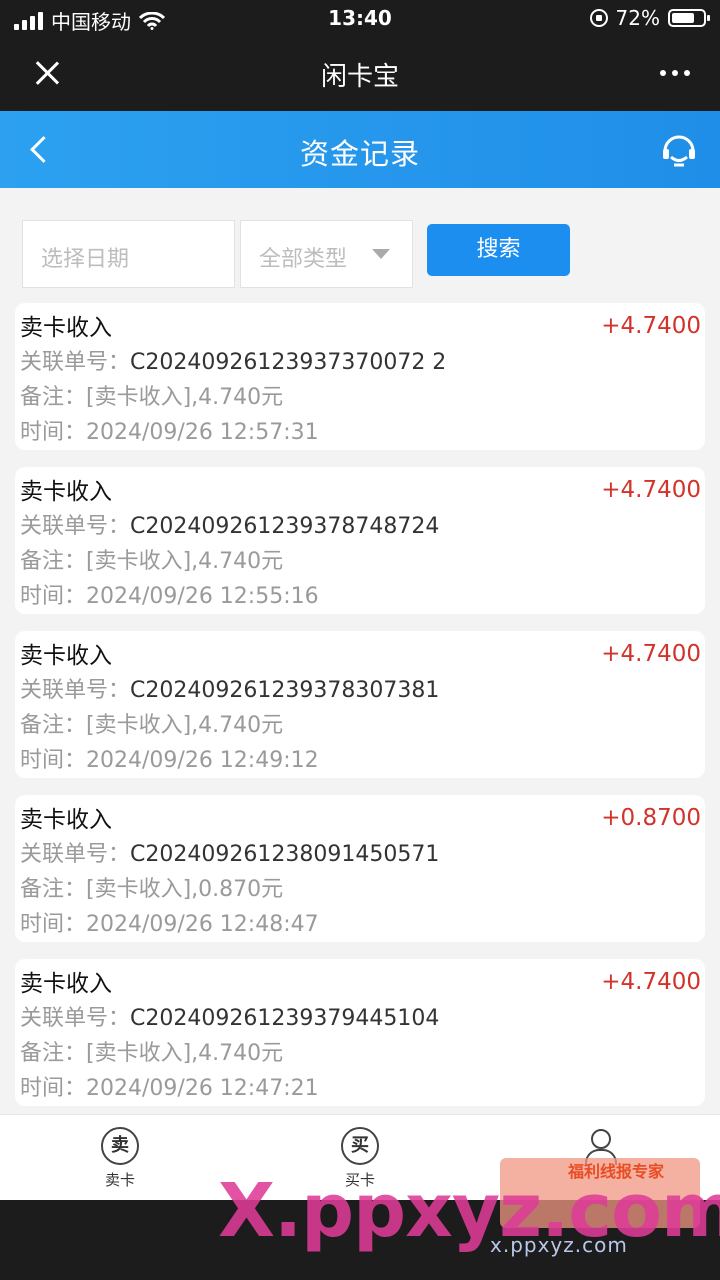 Image resolution: width=720 pixels, height=1280 pixels. I want to click on search-button: 搜索, so click(498, 250).